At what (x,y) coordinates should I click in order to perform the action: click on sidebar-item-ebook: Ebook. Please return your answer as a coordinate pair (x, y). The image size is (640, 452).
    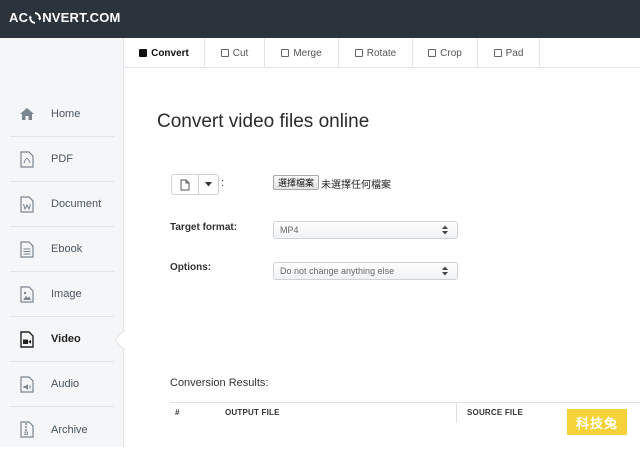
    Looking at the image, I should click on (62, 249).